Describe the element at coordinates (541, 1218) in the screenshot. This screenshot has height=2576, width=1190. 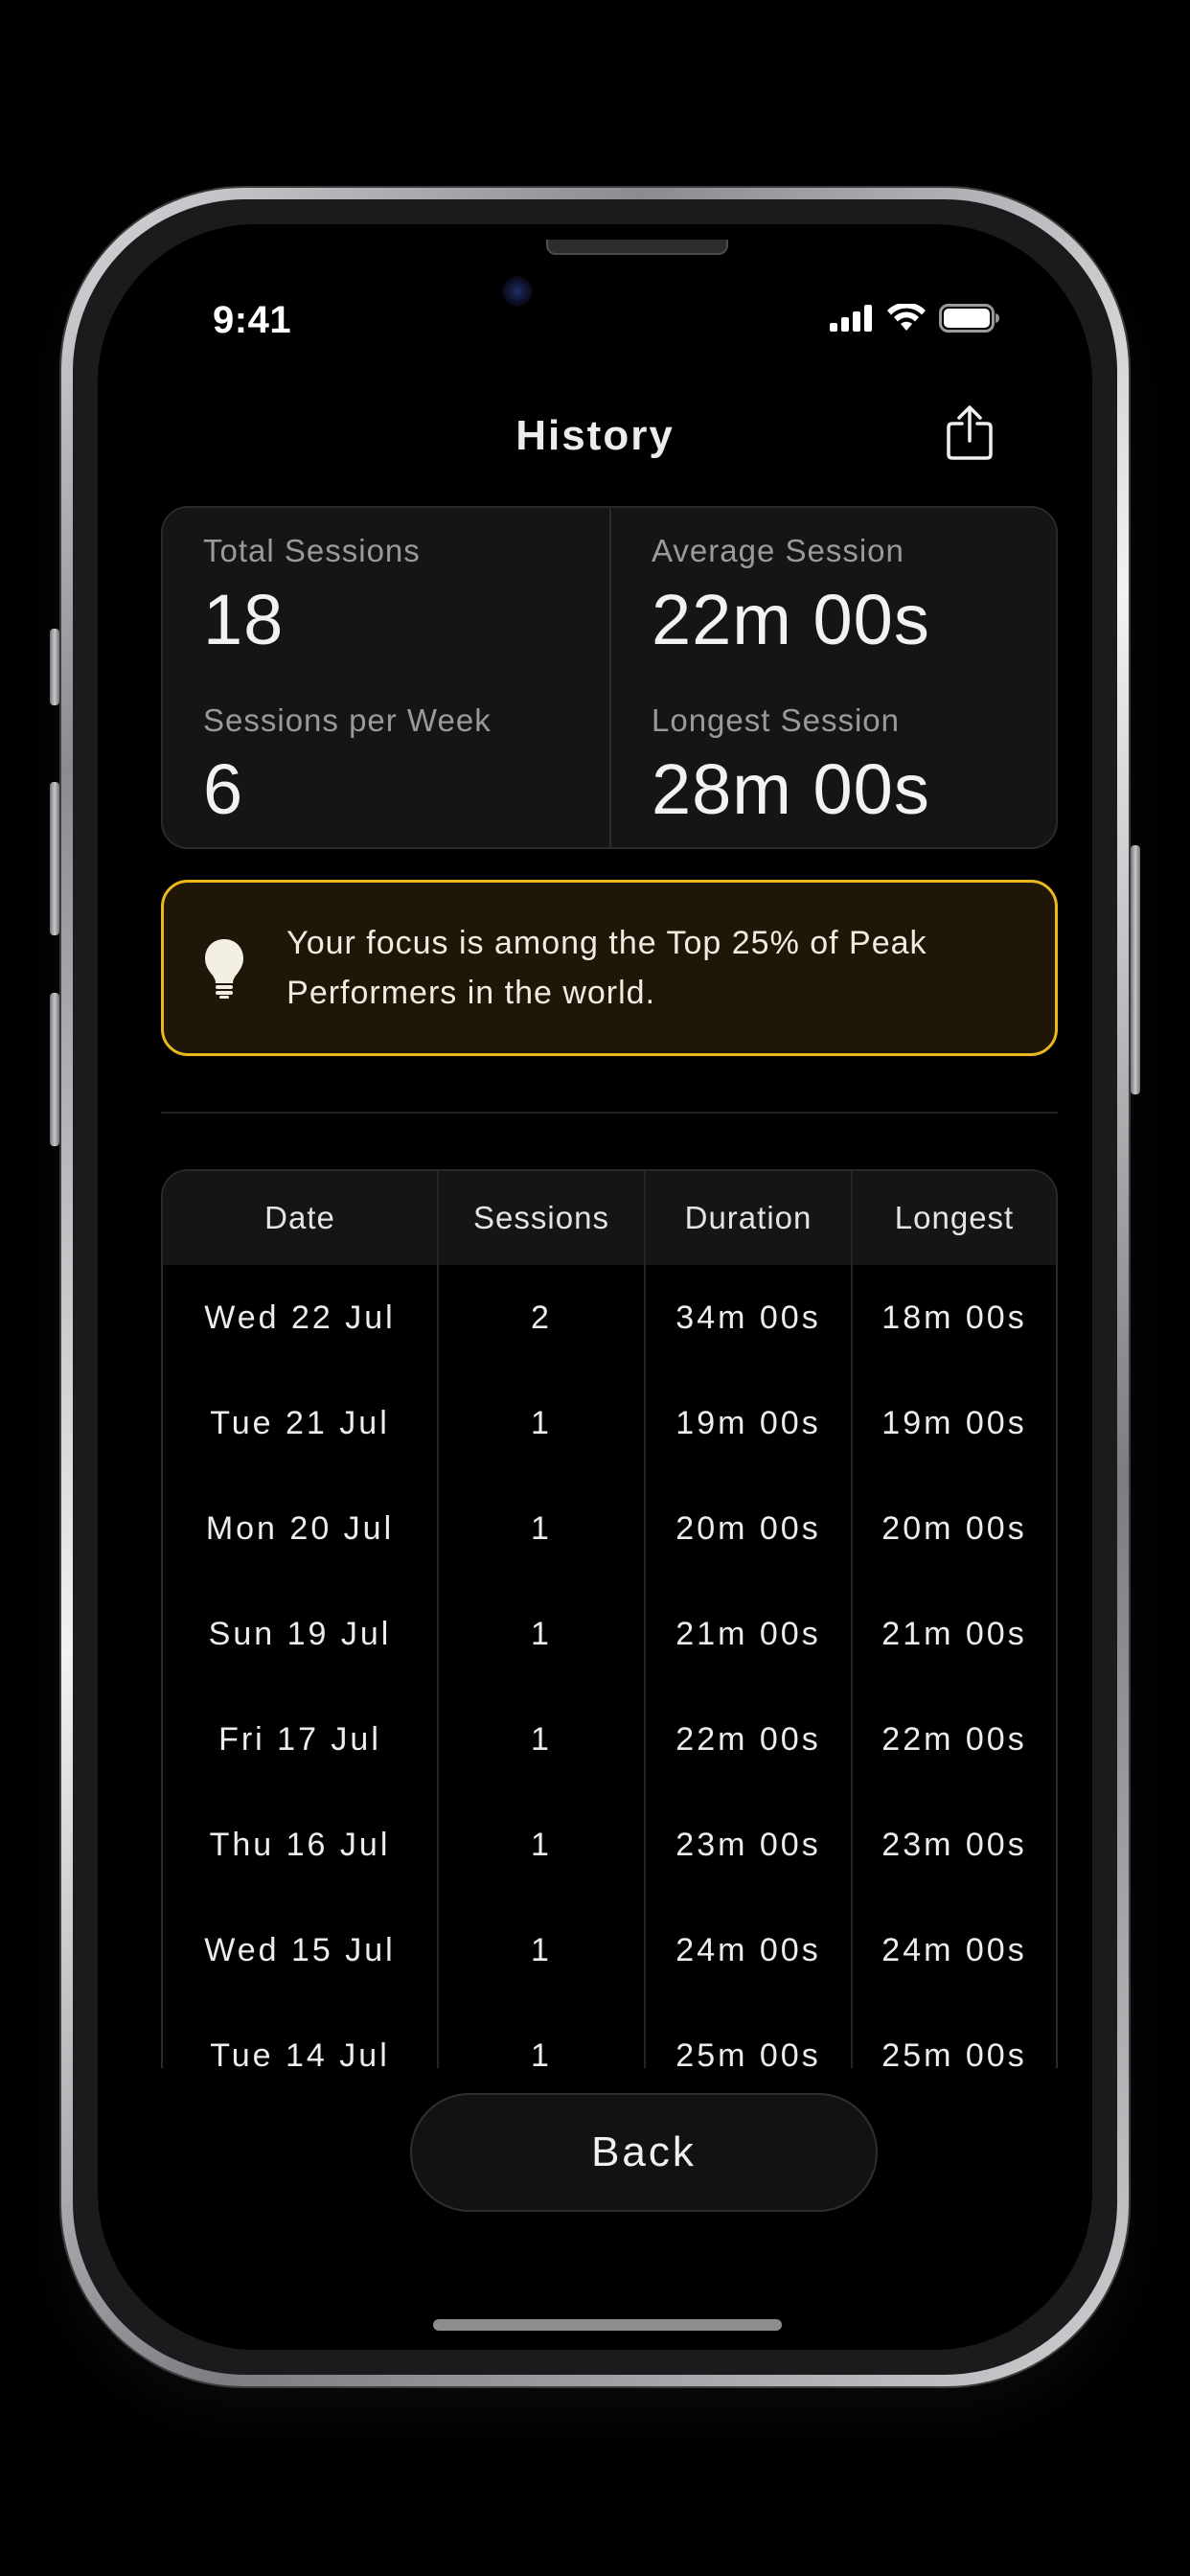
I see `column-header-sessions: Sessions` at that location.